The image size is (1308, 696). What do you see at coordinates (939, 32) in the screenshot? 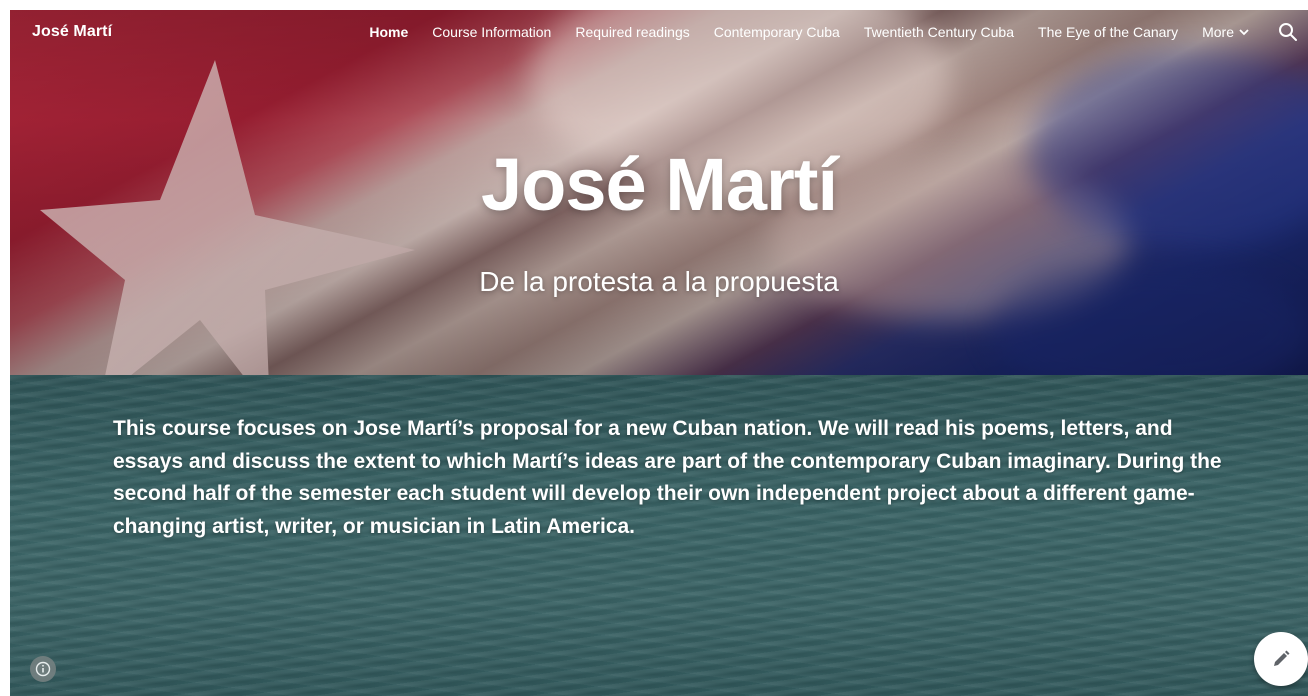
I see `nav-item-twentieth-century-cuba: Twentieth Century Cuba` at bounding box center [939, 32].